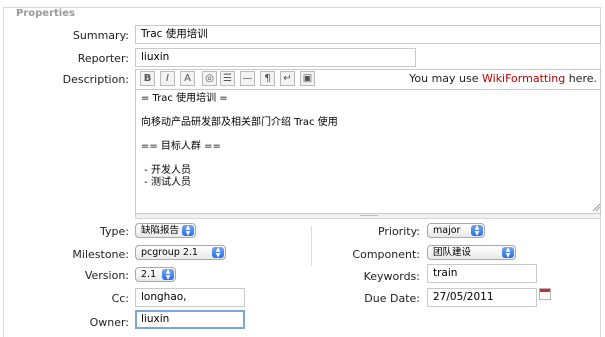 The height and width of the screenshot is (337, 605). What do you see at coordinates (596, 207) in the screenshot?
I see `resize-corner-icon` at bounding box center [596, 207].